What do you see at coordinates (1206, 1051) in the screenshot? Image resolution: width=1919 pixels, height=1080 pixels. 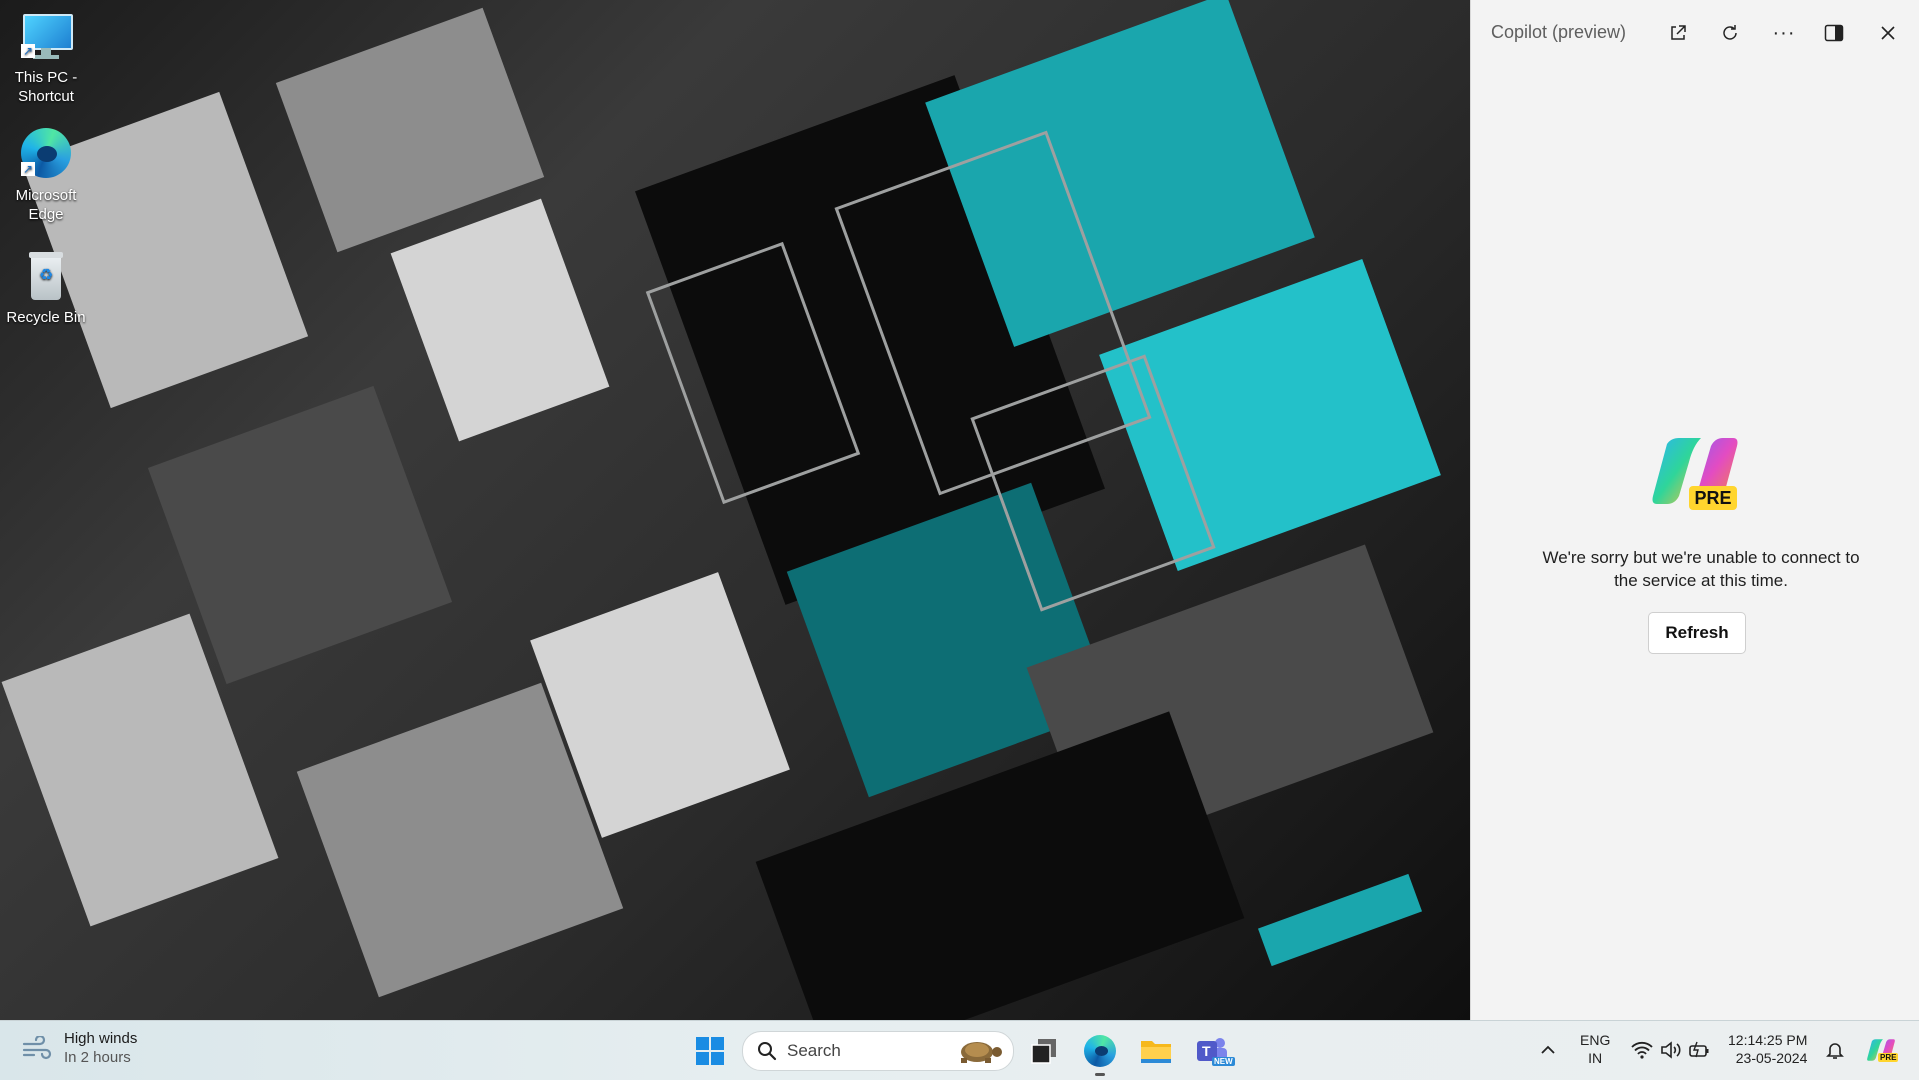 I see `svg-text: T` at bounding box center [1206, 1051].